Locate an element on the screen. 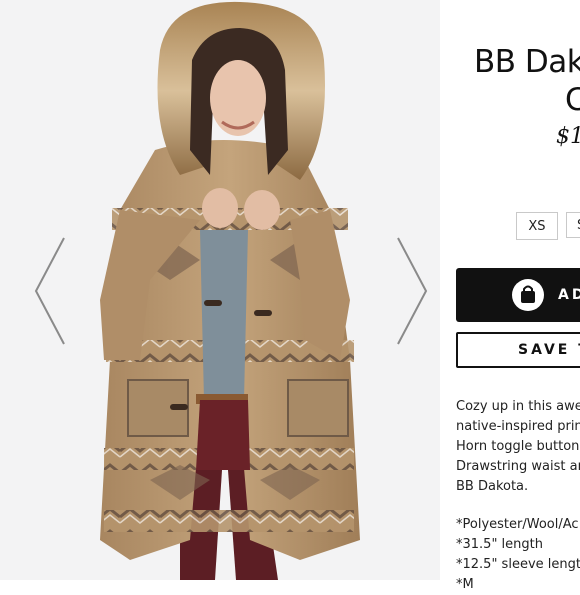  chevron-left-icon is located at coordinates (49, 291).